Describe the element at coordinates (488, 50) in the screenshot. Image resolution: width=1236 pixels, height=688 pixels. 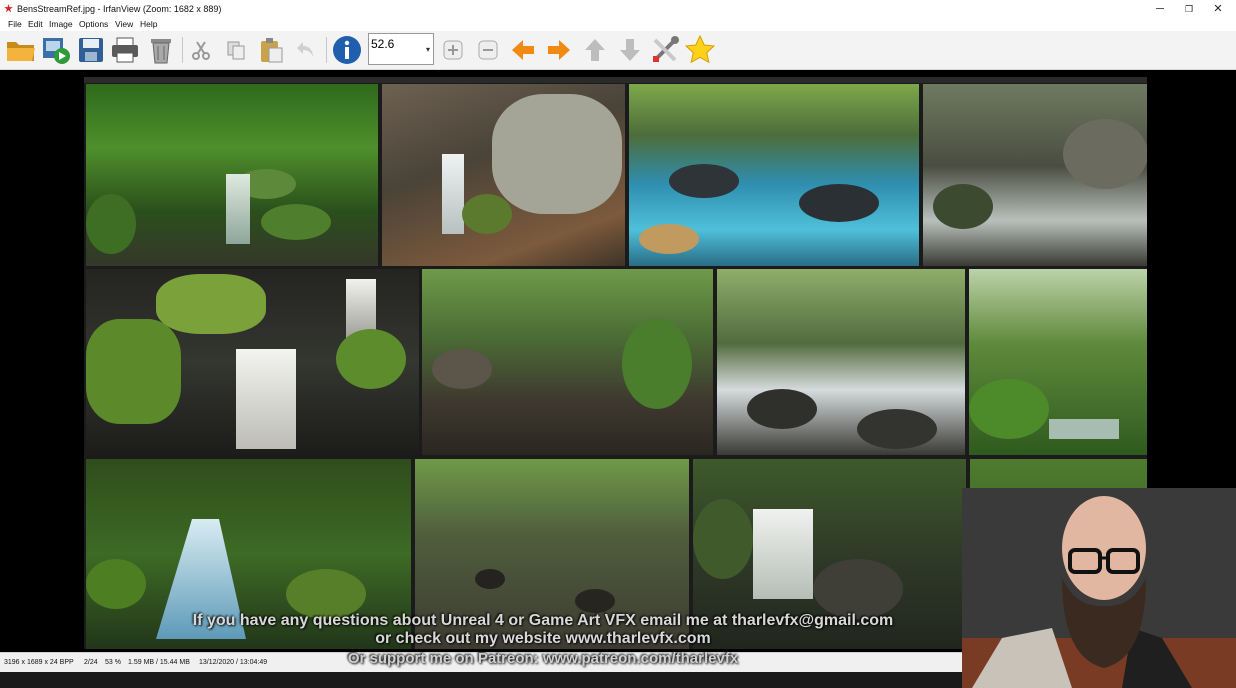
I see `zoom-out-icon` at that location.